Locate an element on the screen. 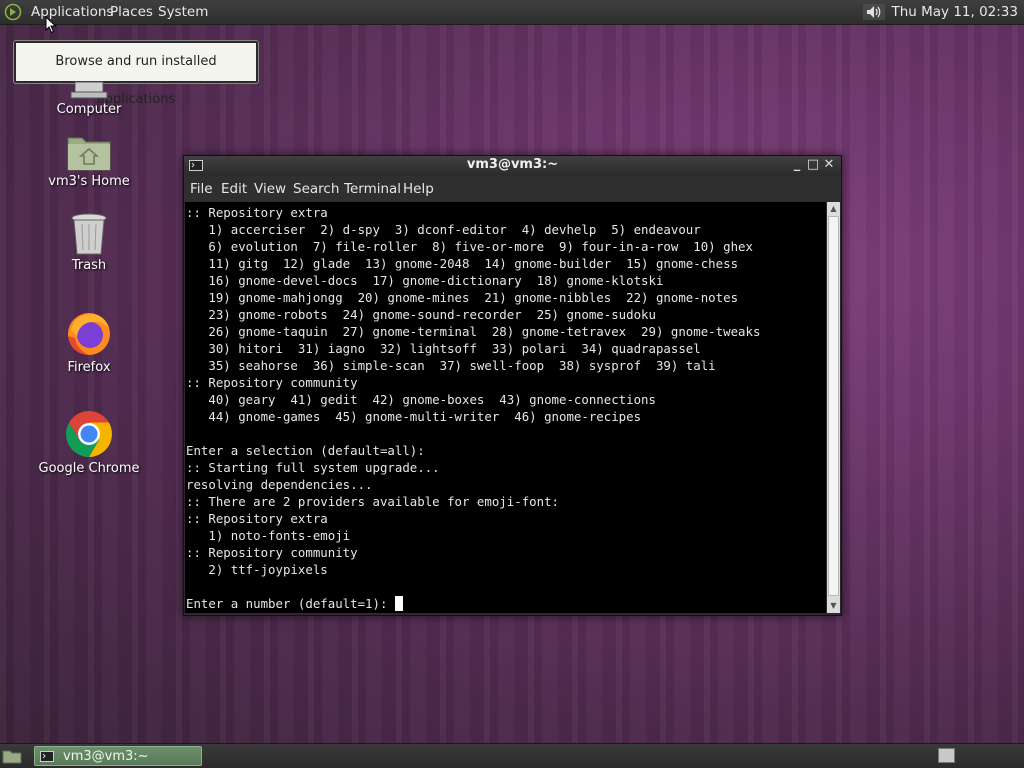 The image size is (1024, 768). desktop-label-chrome: Google Chrome is located at coordinates (89, 468).